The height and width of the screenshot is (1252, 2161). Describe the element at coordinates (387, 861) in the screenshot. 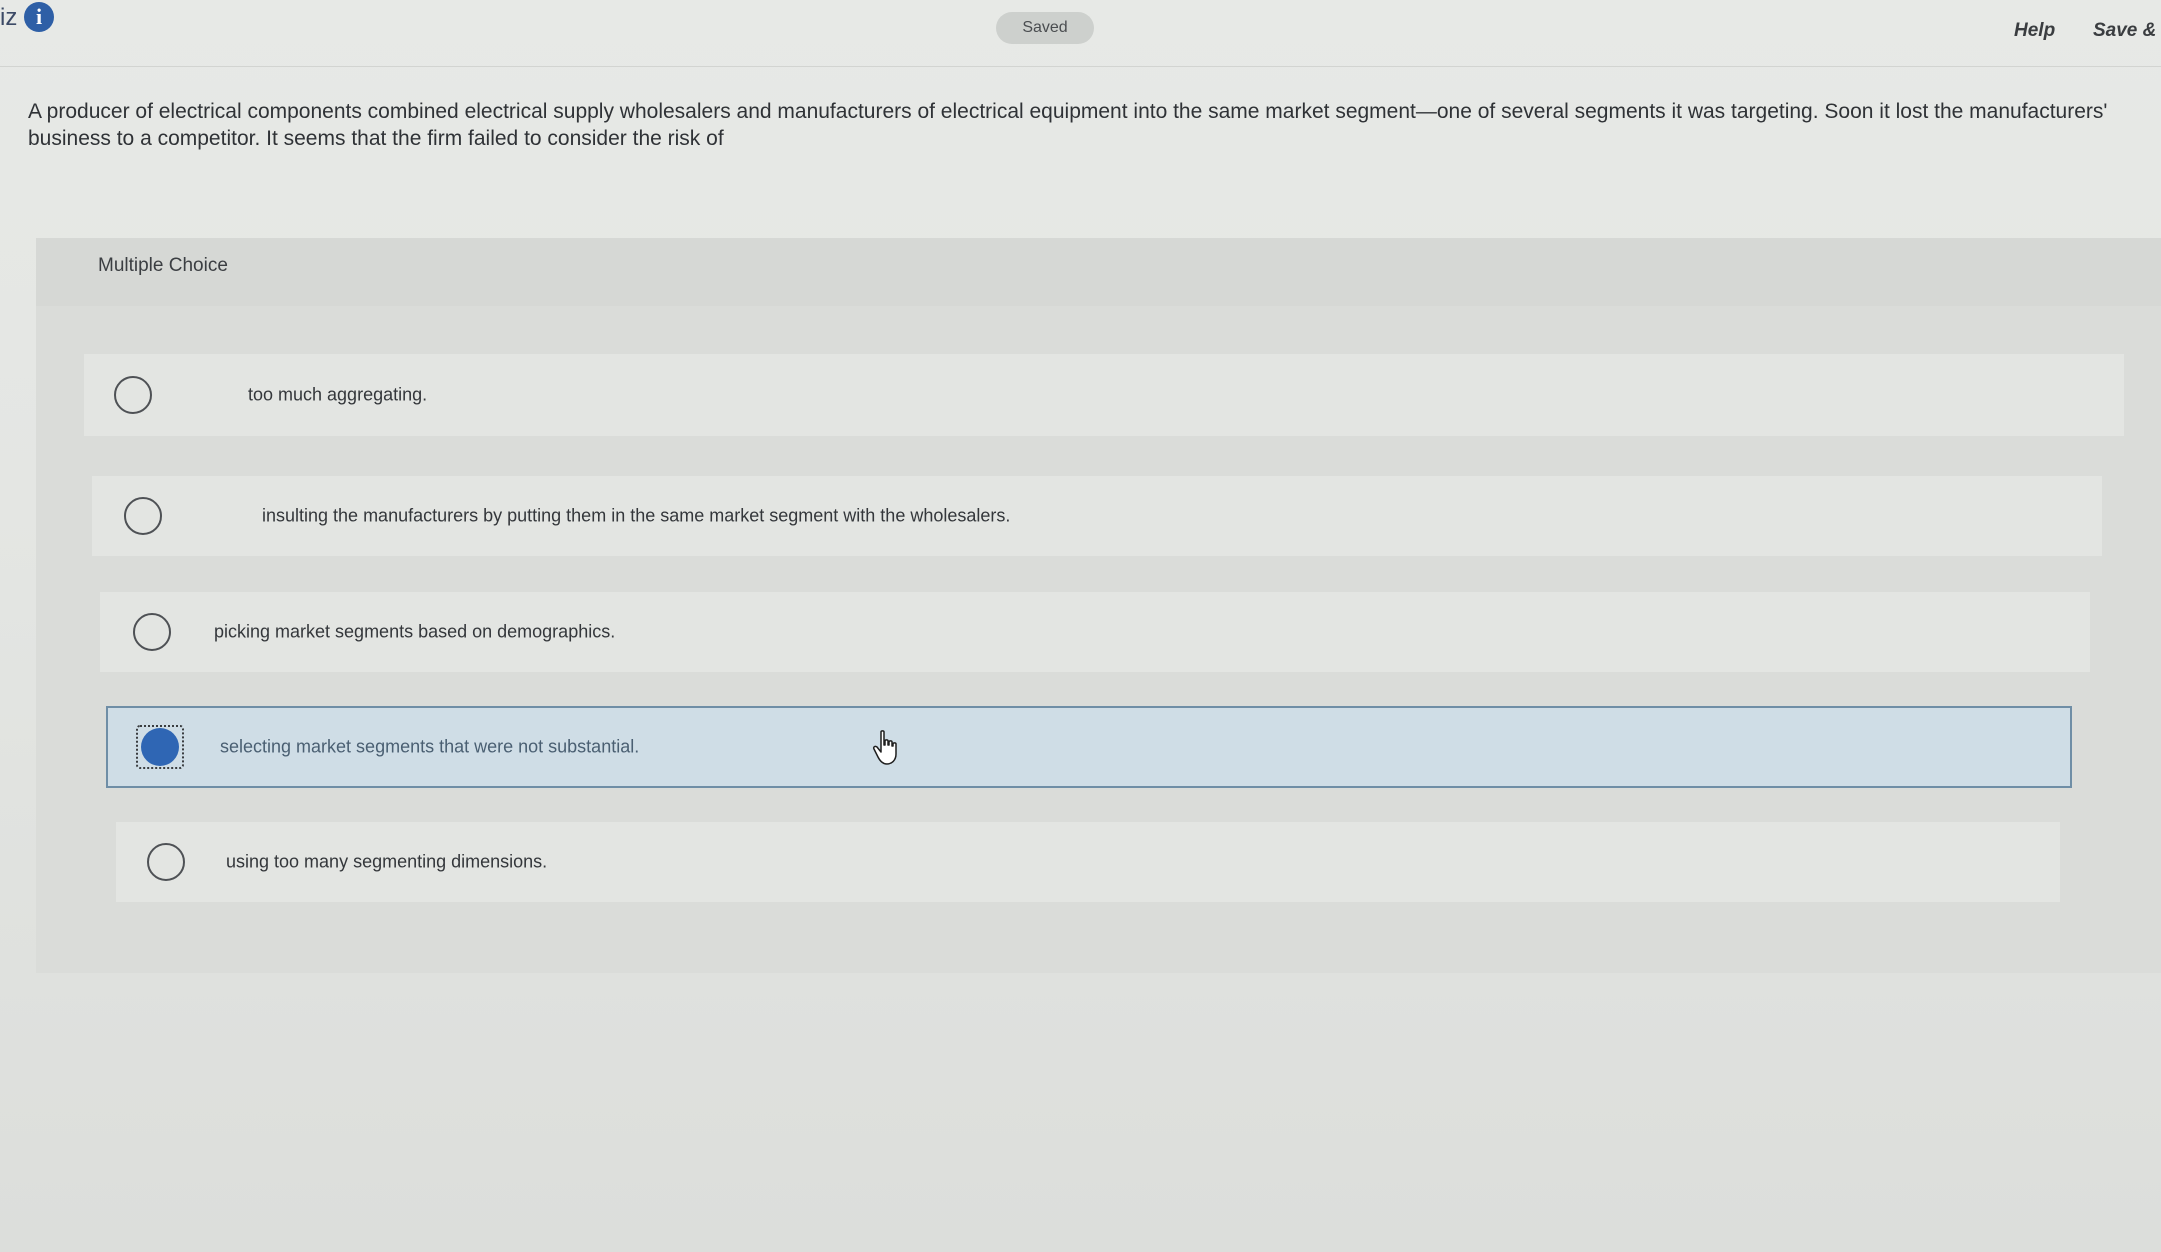

I see `choice-label-5: using too many segmenting dimensions.` at that location.